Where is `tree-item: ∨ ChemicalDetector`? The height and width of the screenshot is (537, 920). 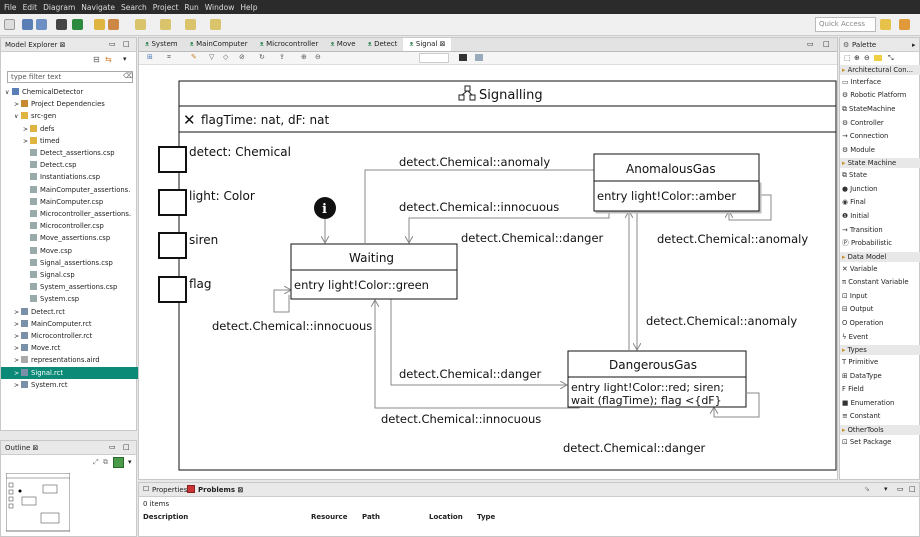 tree-item: ∨ ChemicalDetector is located at coordinates (69, 92).